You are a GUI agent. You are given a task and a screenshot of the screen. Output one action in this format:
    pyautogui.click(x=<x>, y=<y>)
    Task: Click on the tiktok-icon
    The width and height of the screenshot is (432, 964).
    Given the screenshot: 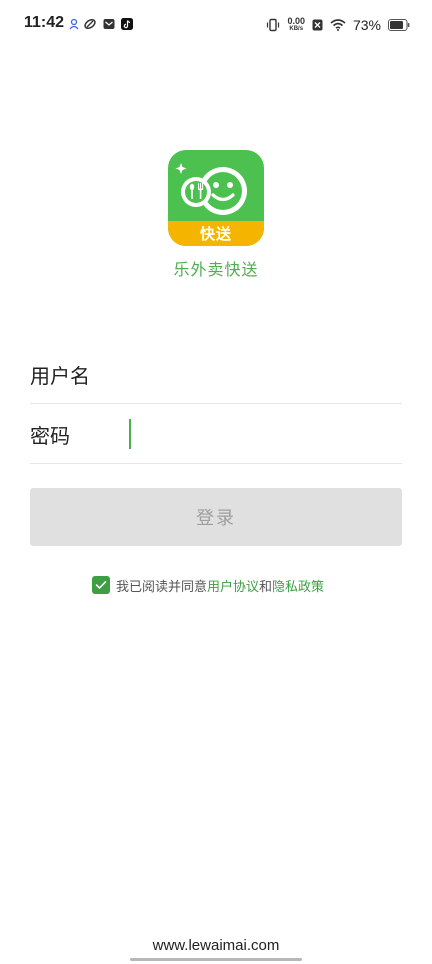 What is the action you would take?
    pyautogui.click(x=127, y=24)
    